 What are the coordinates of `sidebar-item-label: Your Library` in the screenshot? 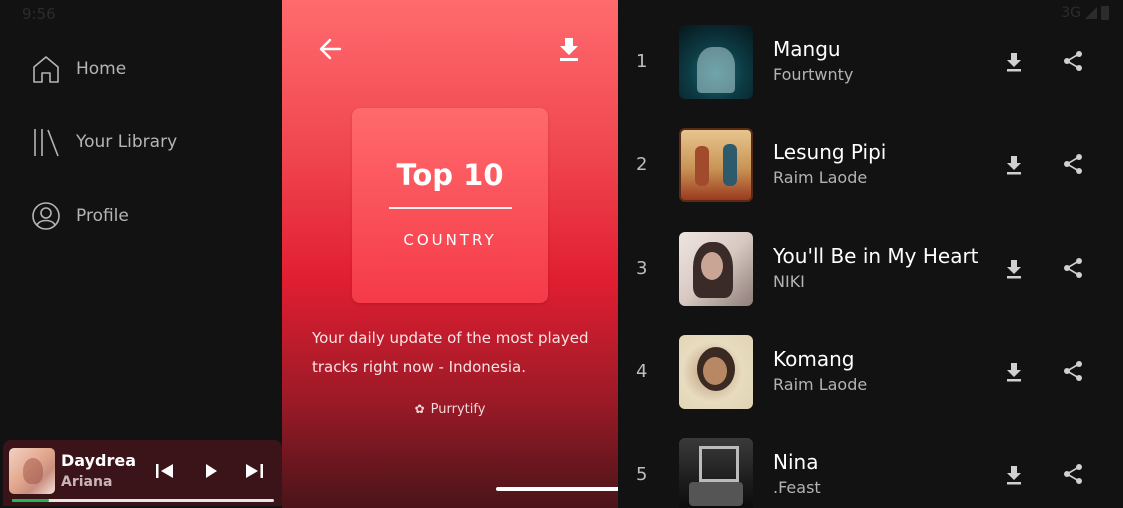 It's located at (127, 142).